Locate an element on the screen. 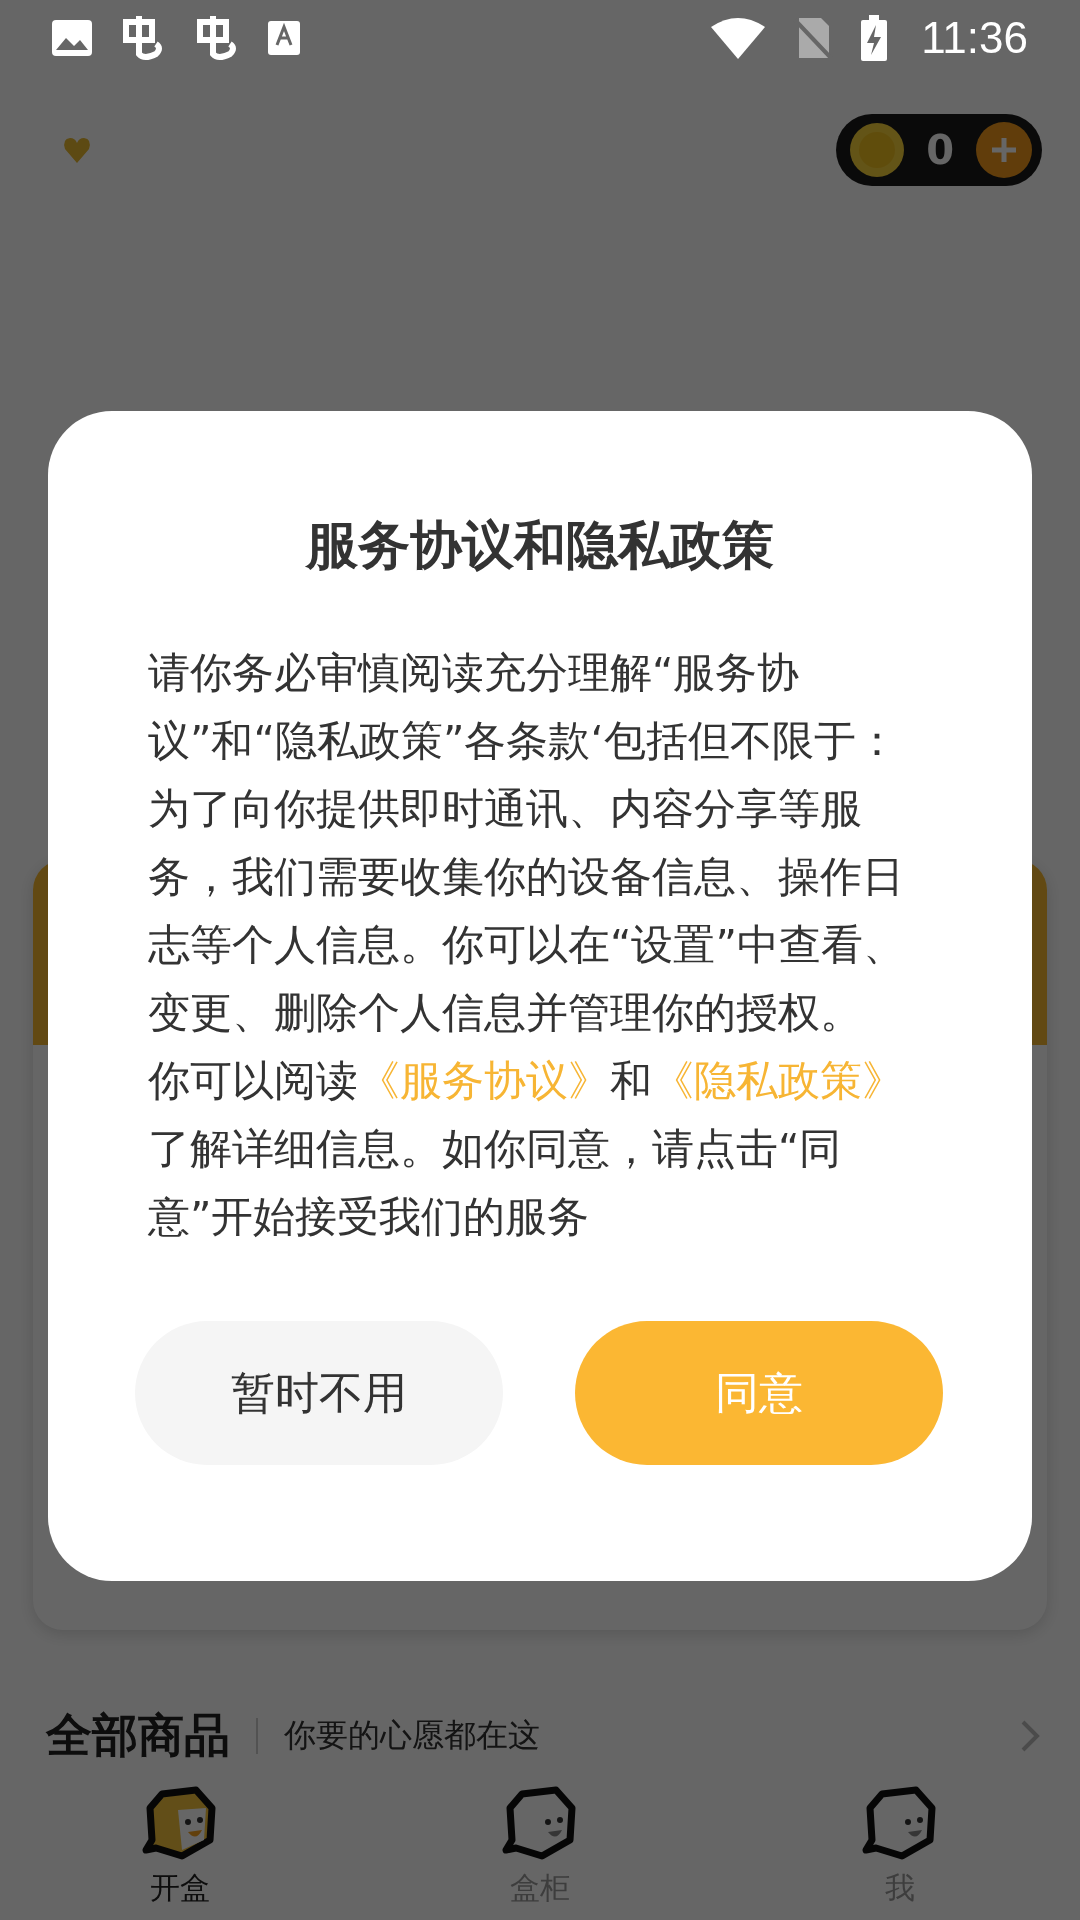  section-title: 全部商品 is located at coordinates (138, 1735).